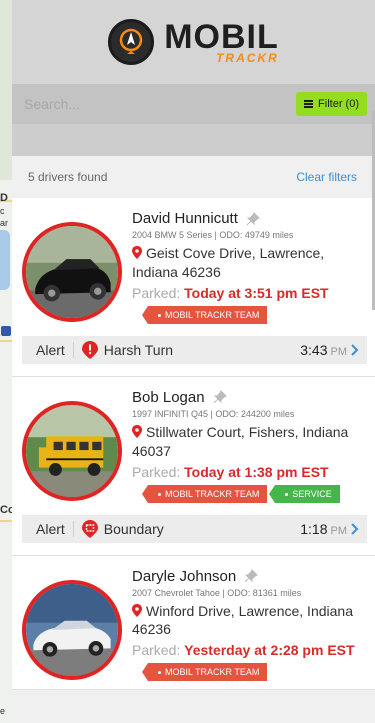 This screenshot has height=723, width=375. Describe the element at coordinates (133, 528) in the screenshot. I see `alert-type: Boundary` at that location.